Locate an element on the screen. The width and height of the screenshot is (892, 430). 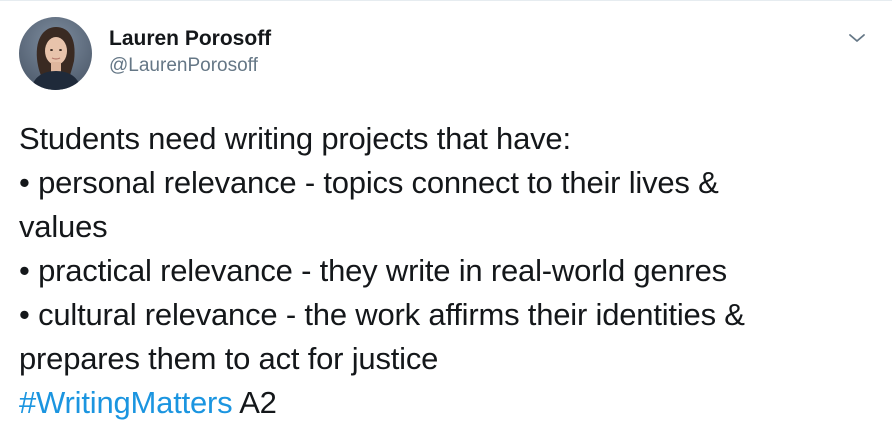
author-display-name: Lauren Porosoff is located at coordinates (190, 39).